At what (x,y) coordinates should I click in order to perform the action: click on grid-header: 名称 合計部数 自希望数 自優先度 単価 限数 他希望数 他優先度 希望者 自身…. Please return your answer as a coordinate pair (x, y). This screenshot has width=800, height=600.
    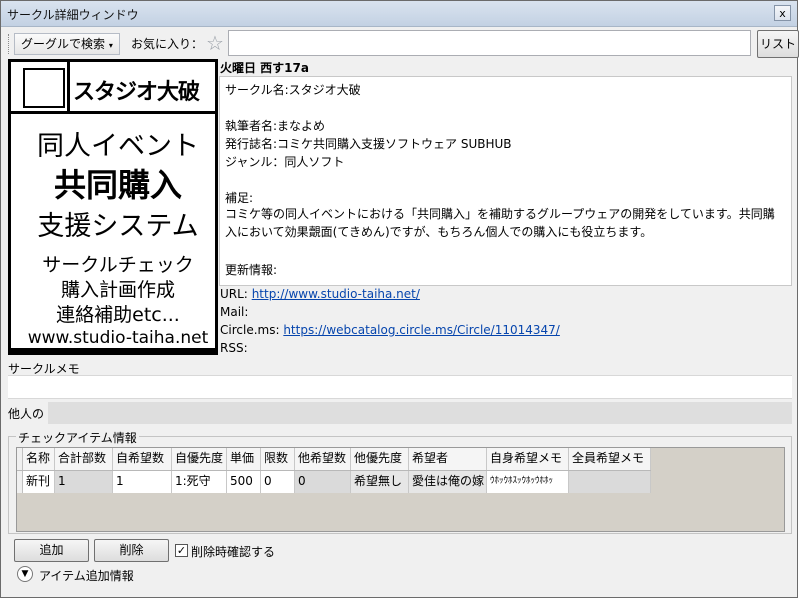
    Looking at the image, I should click on (334, 459).